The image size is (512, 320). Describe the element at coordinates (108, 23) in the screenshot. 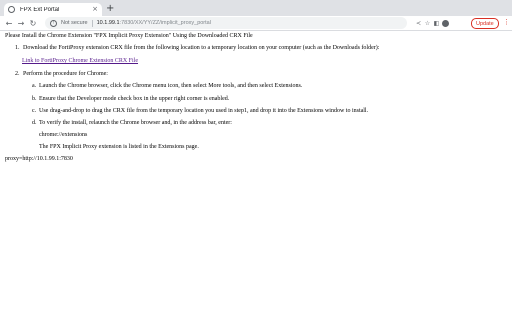

I see `url-host: 10.1.99.1` at that location.